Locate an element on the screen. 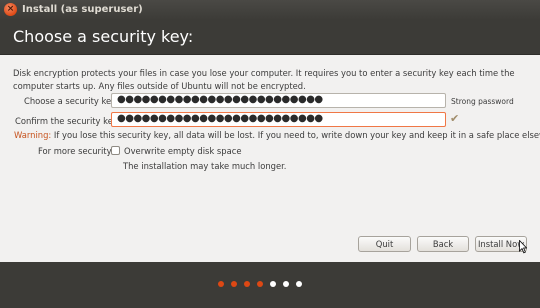  more-security-label: For more security: is located at coordinates (76, 151).